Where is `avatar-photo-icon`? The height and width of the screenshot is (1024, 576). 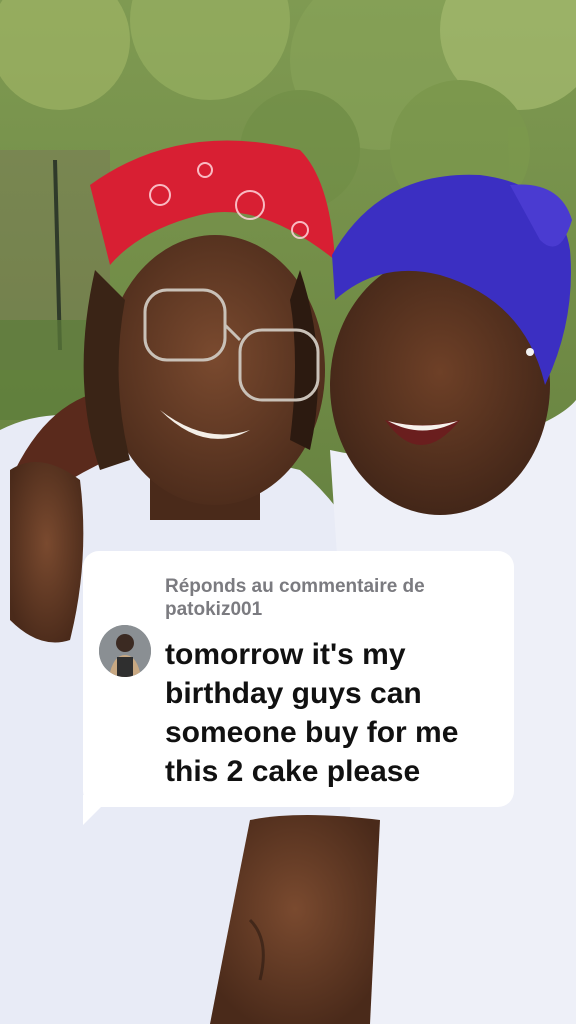 avatar-photo-icon is located at coordinates (125, 651).